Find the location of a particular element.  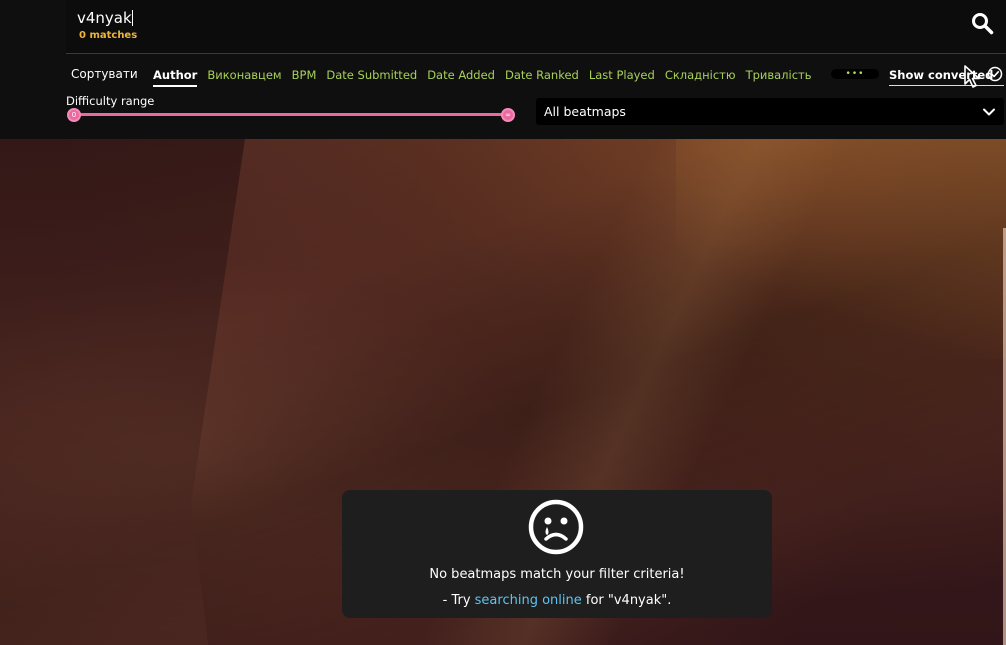

mouse-cursor-icon is located at coordinates (972, 76).